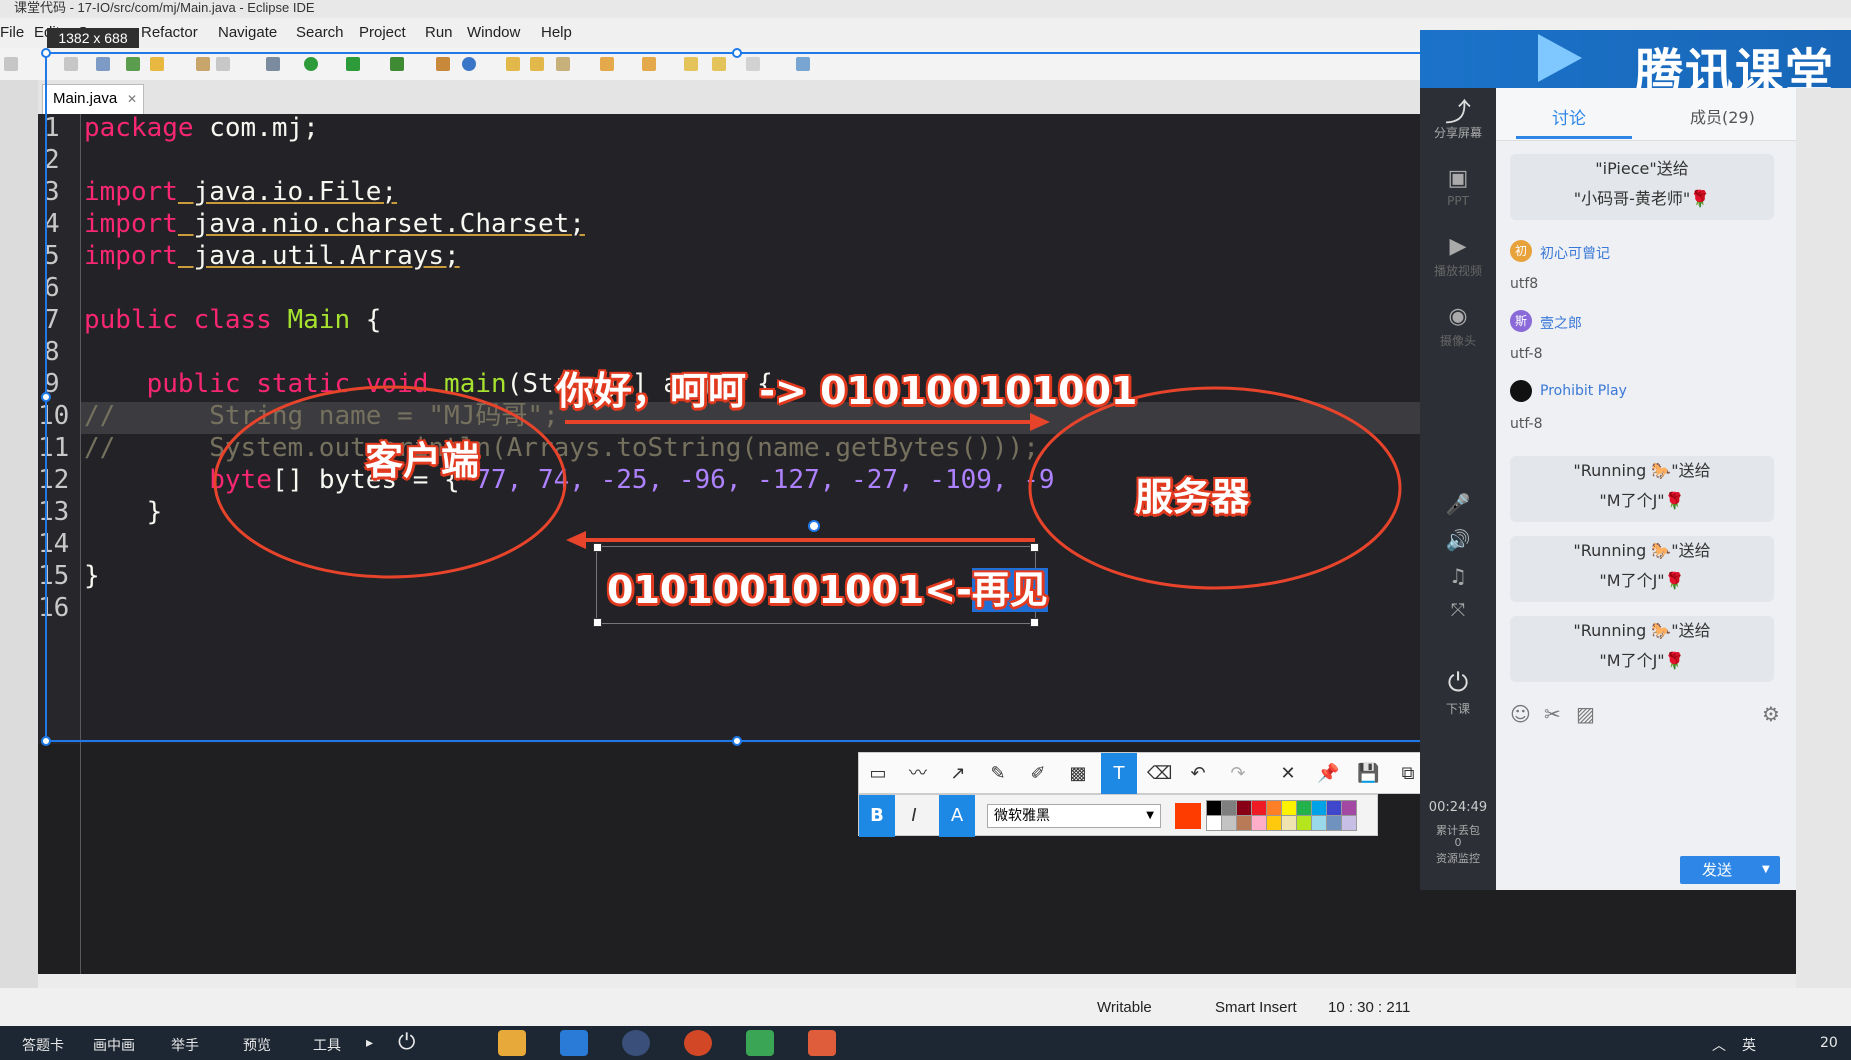  What do you see at coordinates (1458, 246) in the screenshot?
I see `video-icon: ▶` at bounding box center [1458, 246].